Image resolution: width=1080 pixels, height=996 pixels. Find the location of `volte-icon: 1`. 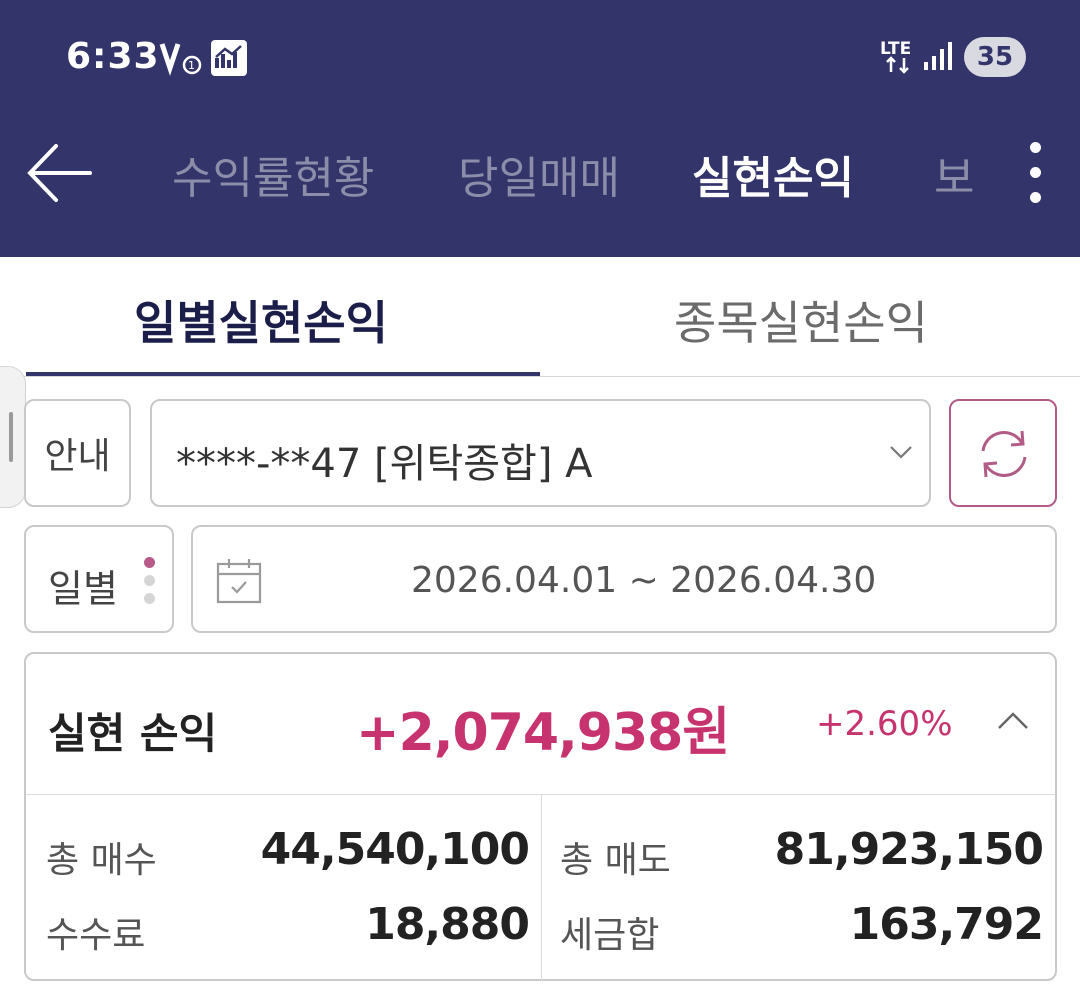

volte-icon: 1 is located at coordinates (180, 59).